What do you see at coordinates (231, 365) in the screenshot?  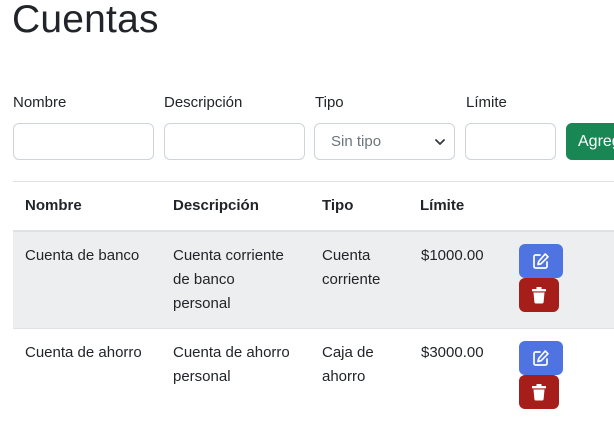 I see `cell-descripcion: Cuenta de ahorro personal` at bounding box center [231, 365].